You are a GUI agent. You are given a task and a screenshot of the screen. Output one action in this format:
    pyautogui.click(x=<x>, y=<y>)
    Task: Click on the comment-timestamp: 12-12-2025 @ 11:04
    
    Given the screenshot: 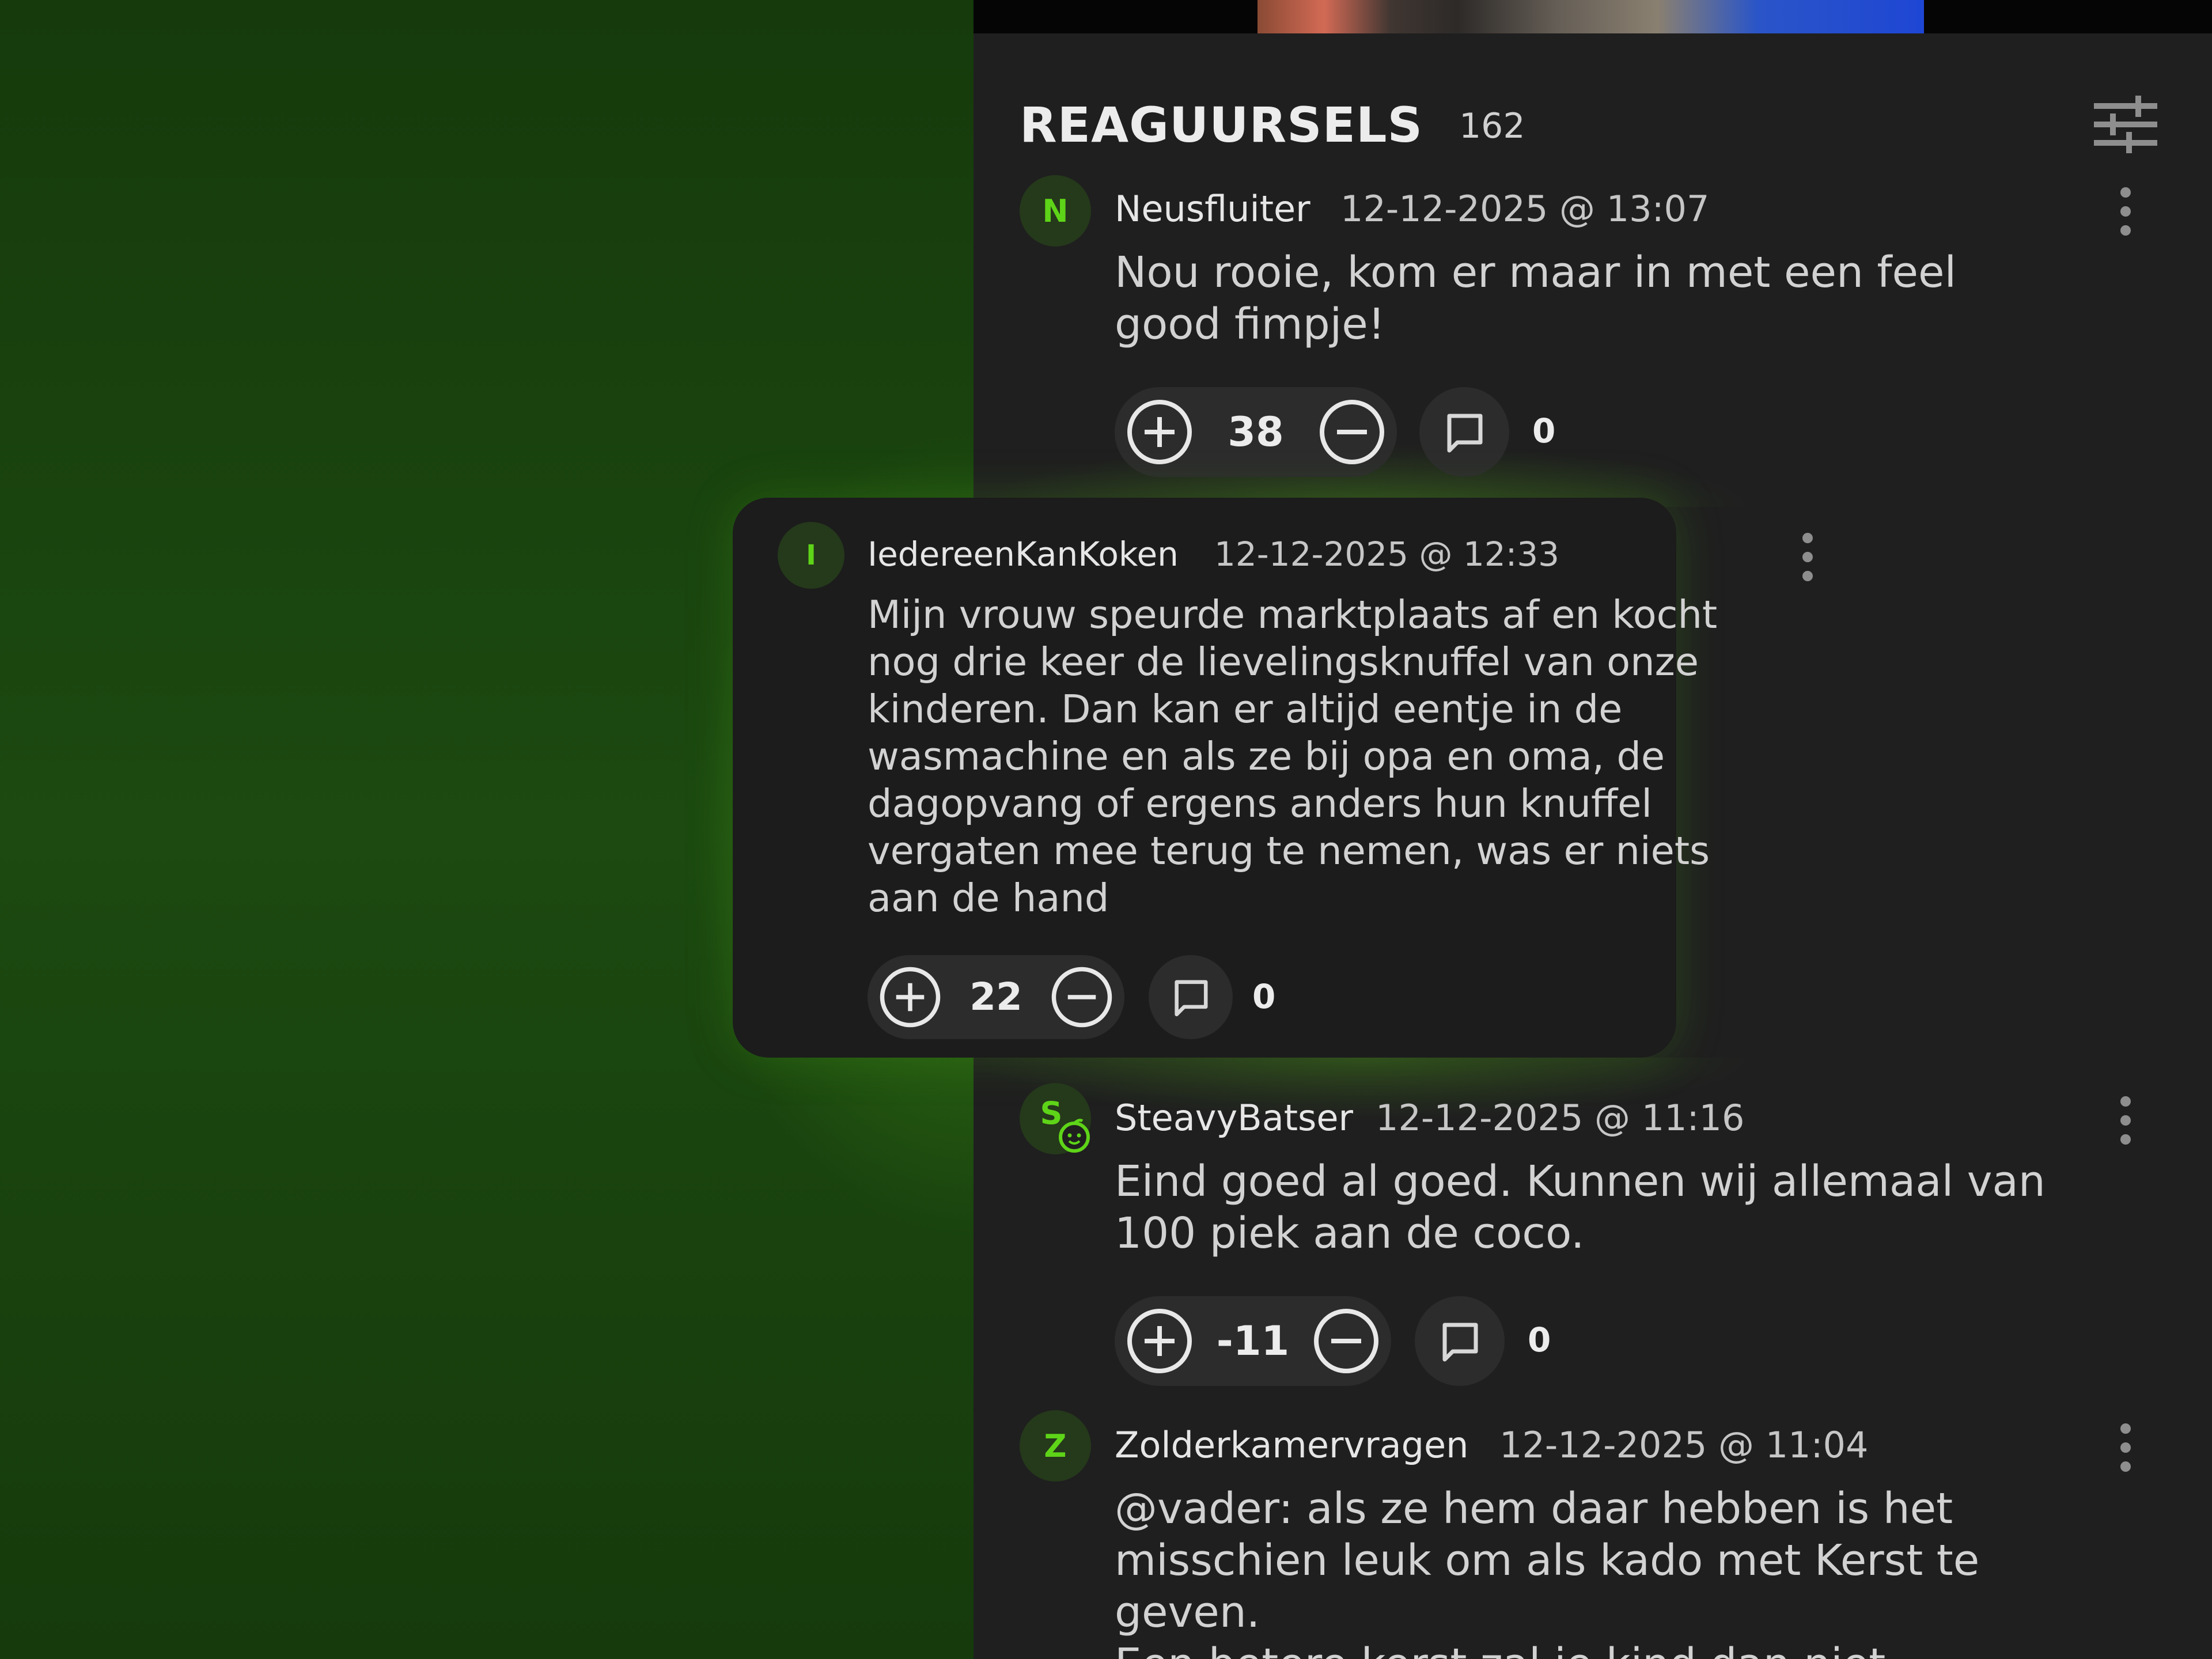 What is the action you would take?
    pyautogui.click(x=1684, y=1445)
    